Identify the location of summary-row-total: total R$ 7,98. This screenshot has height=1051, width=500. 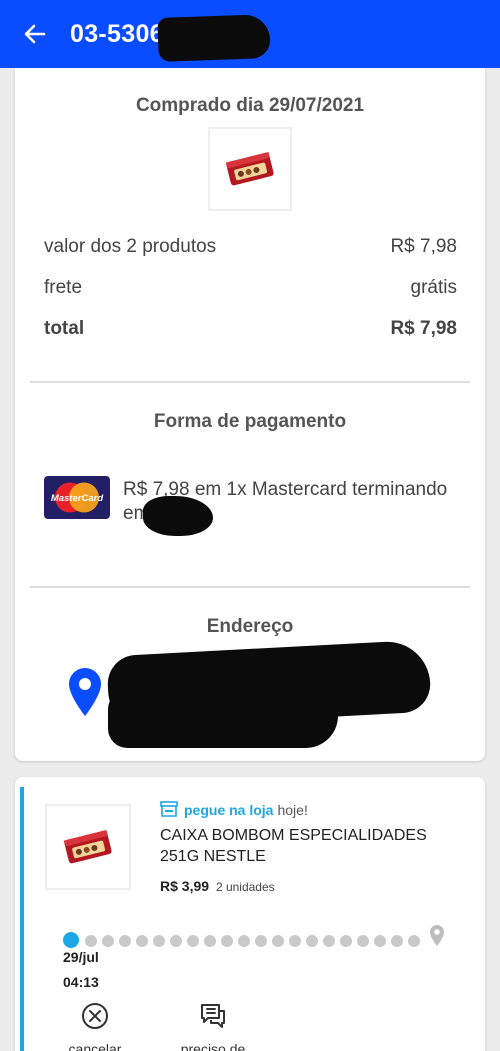
(250, 329).